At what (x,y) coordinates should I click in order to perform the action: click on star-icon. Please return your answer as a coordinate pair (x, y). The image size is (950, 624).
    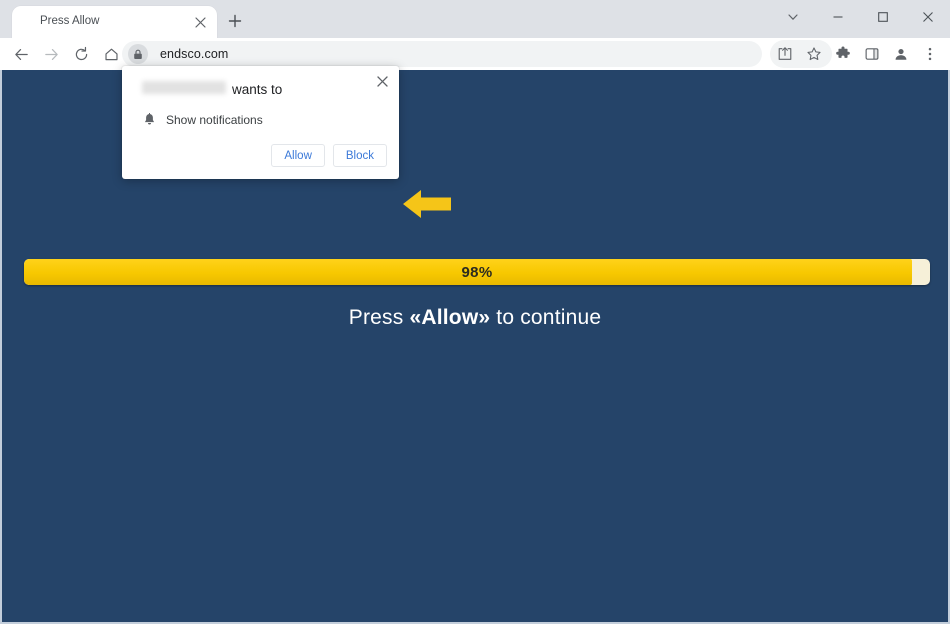
    Looking at the image, I should click on (813, 54).